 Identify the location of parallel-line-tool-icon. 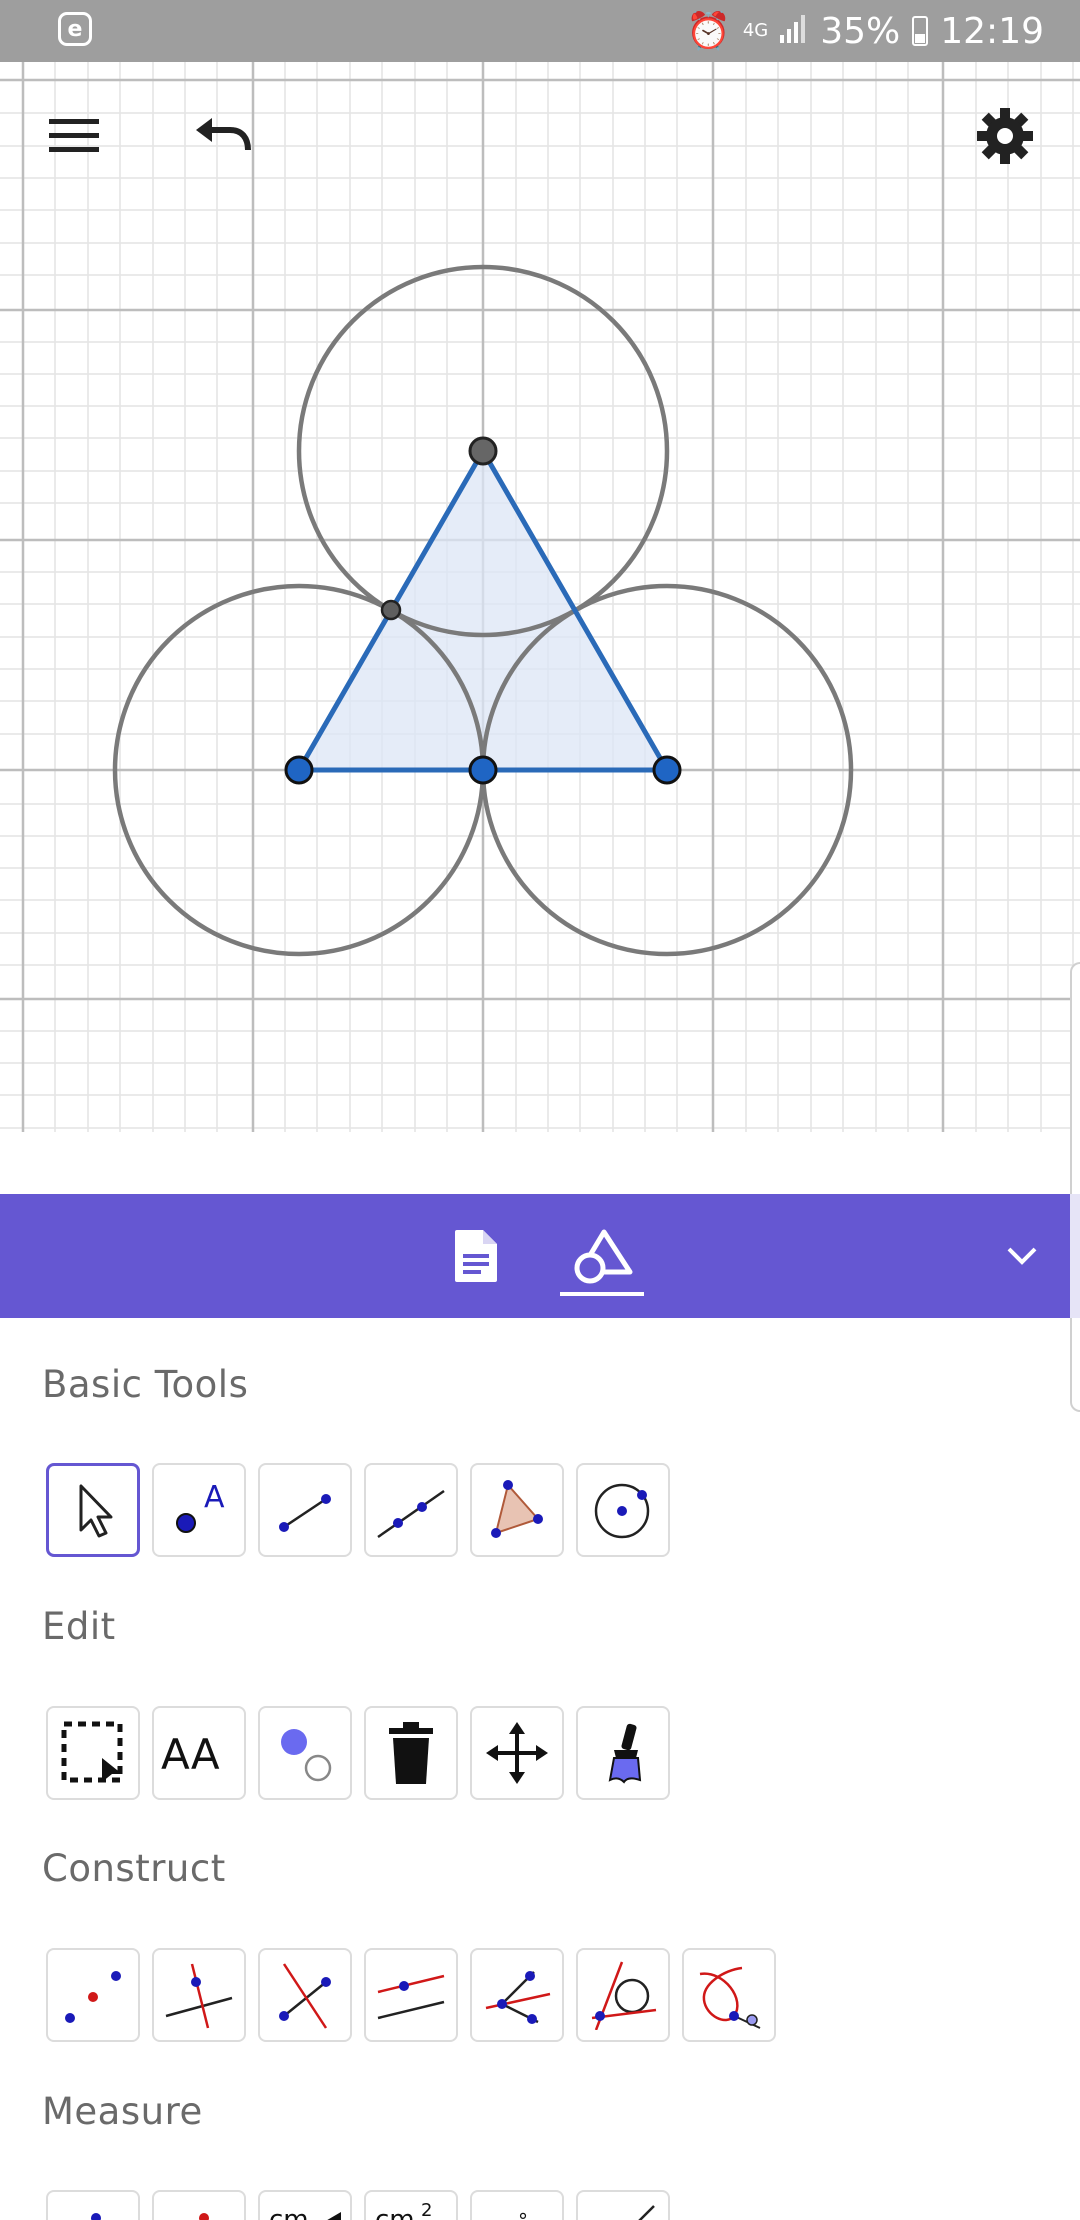
(411, 1997).